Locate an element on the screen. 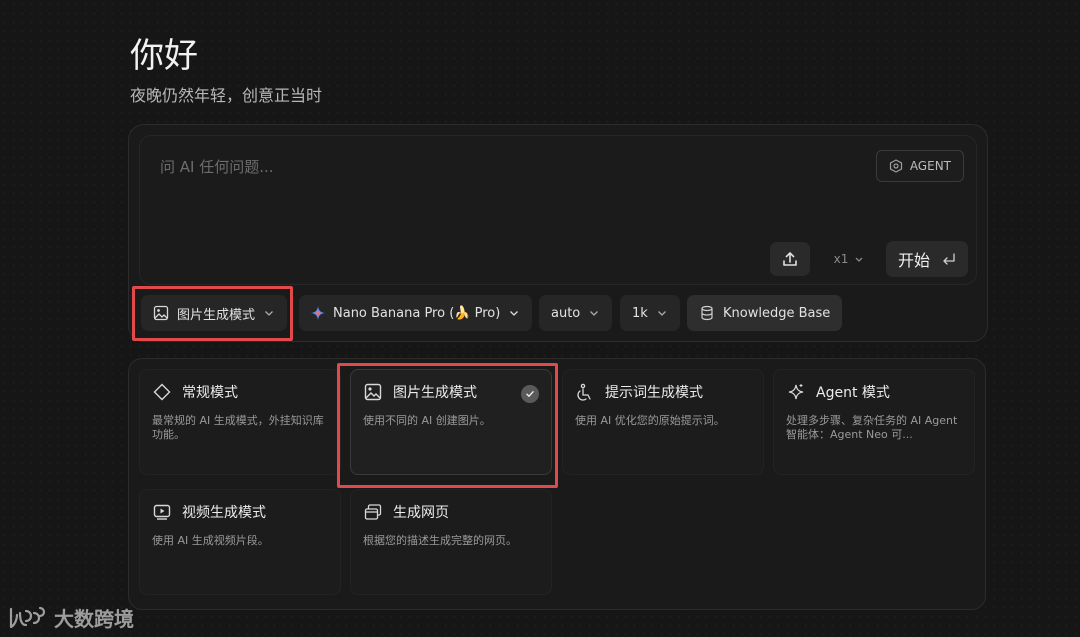  greeting-title: 你好 is located at coordinates (164, 56).